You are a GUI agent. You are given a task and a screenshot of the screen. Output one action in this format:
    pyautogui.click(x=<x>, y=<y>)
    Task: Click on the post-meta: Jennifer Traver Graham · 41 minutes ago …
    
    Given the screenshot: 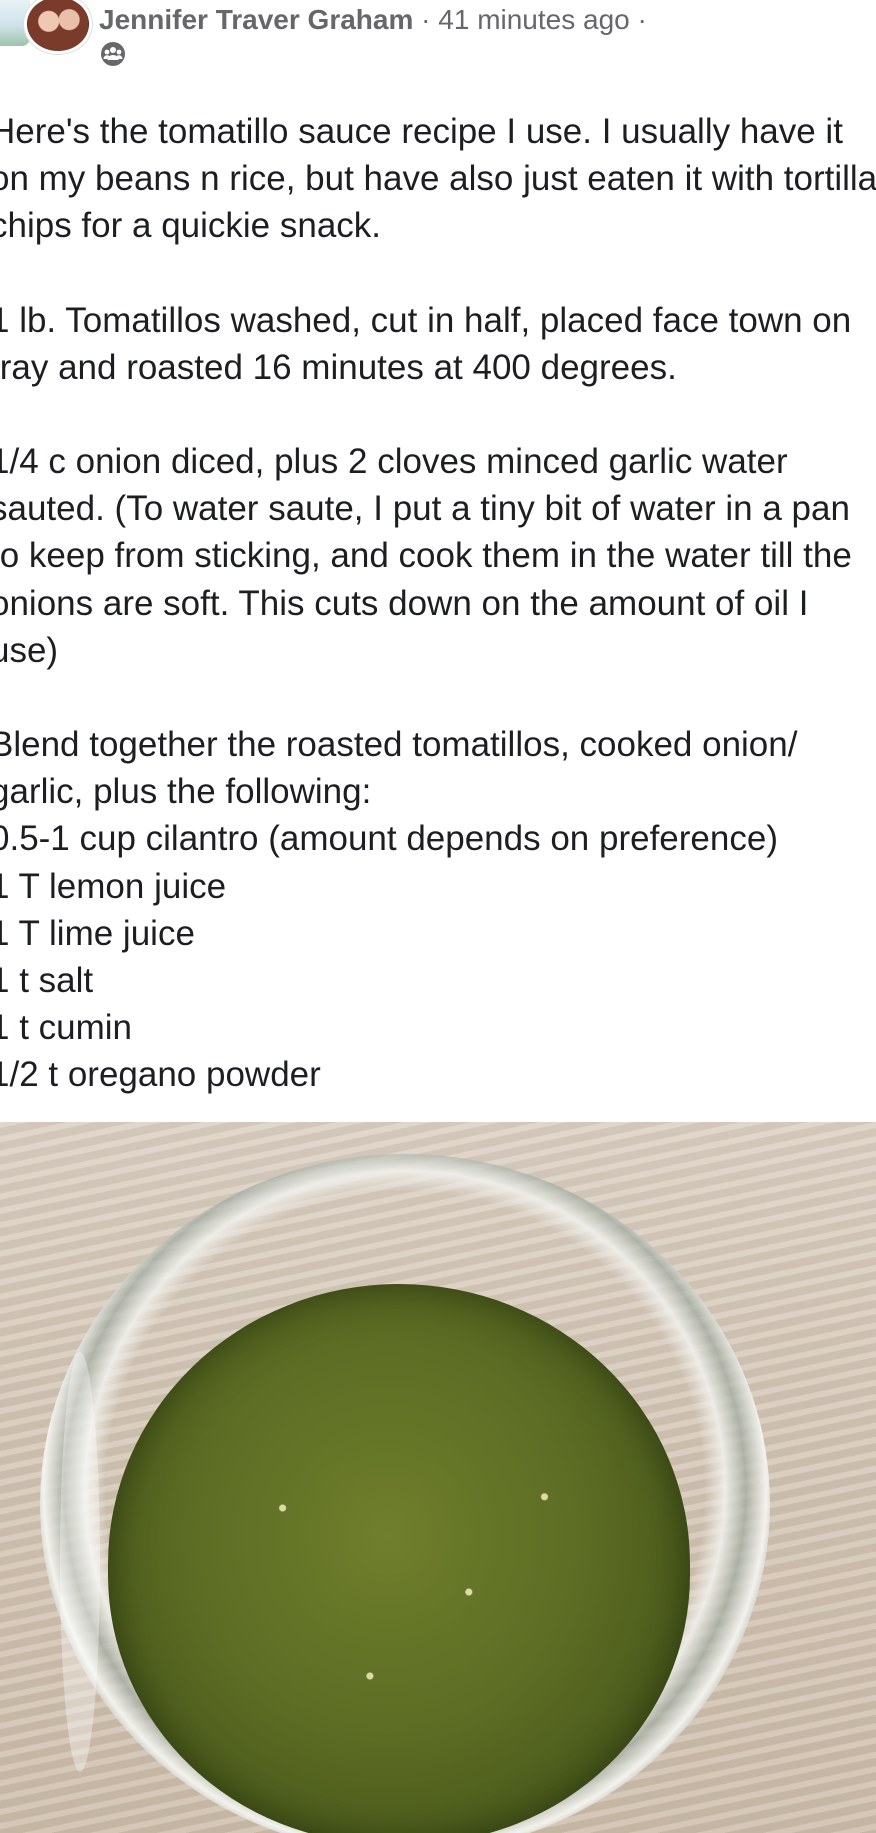 What is the action you would take?
    pyautogui.click(x=373, y=20)
    